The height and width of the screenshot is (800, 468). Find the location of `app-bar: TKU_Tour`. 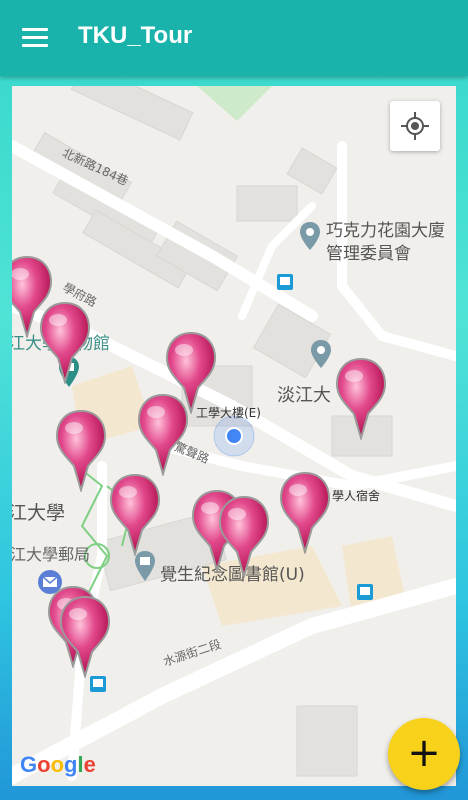

app-bar: TKU_Tour is located at coordinates (234, 38).